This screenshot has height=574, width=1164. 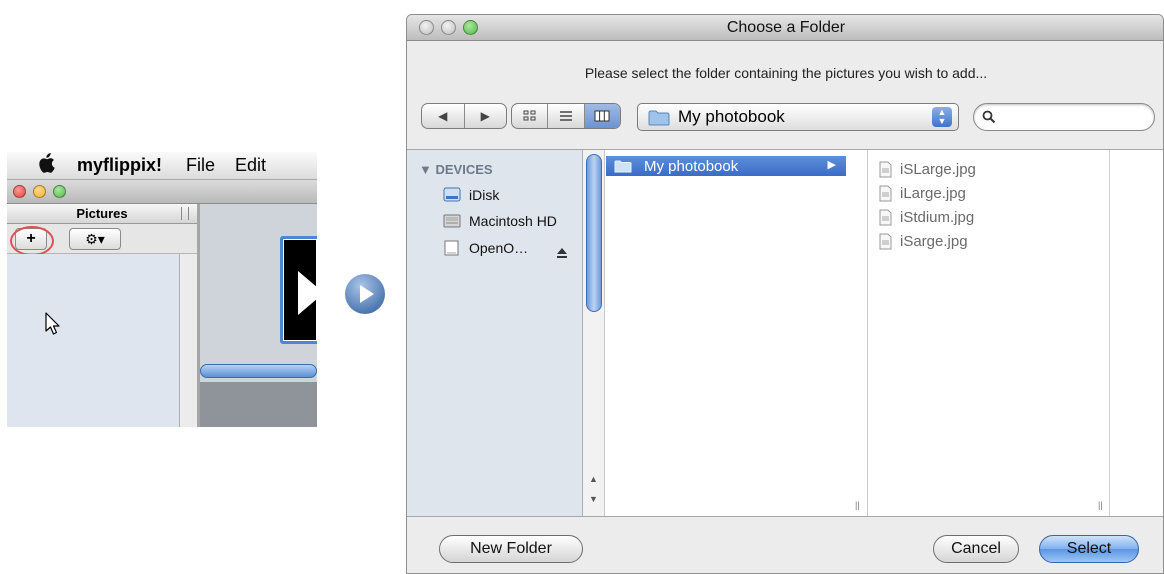 I want to click on zoom-window-button, so click(x=59, y=191).